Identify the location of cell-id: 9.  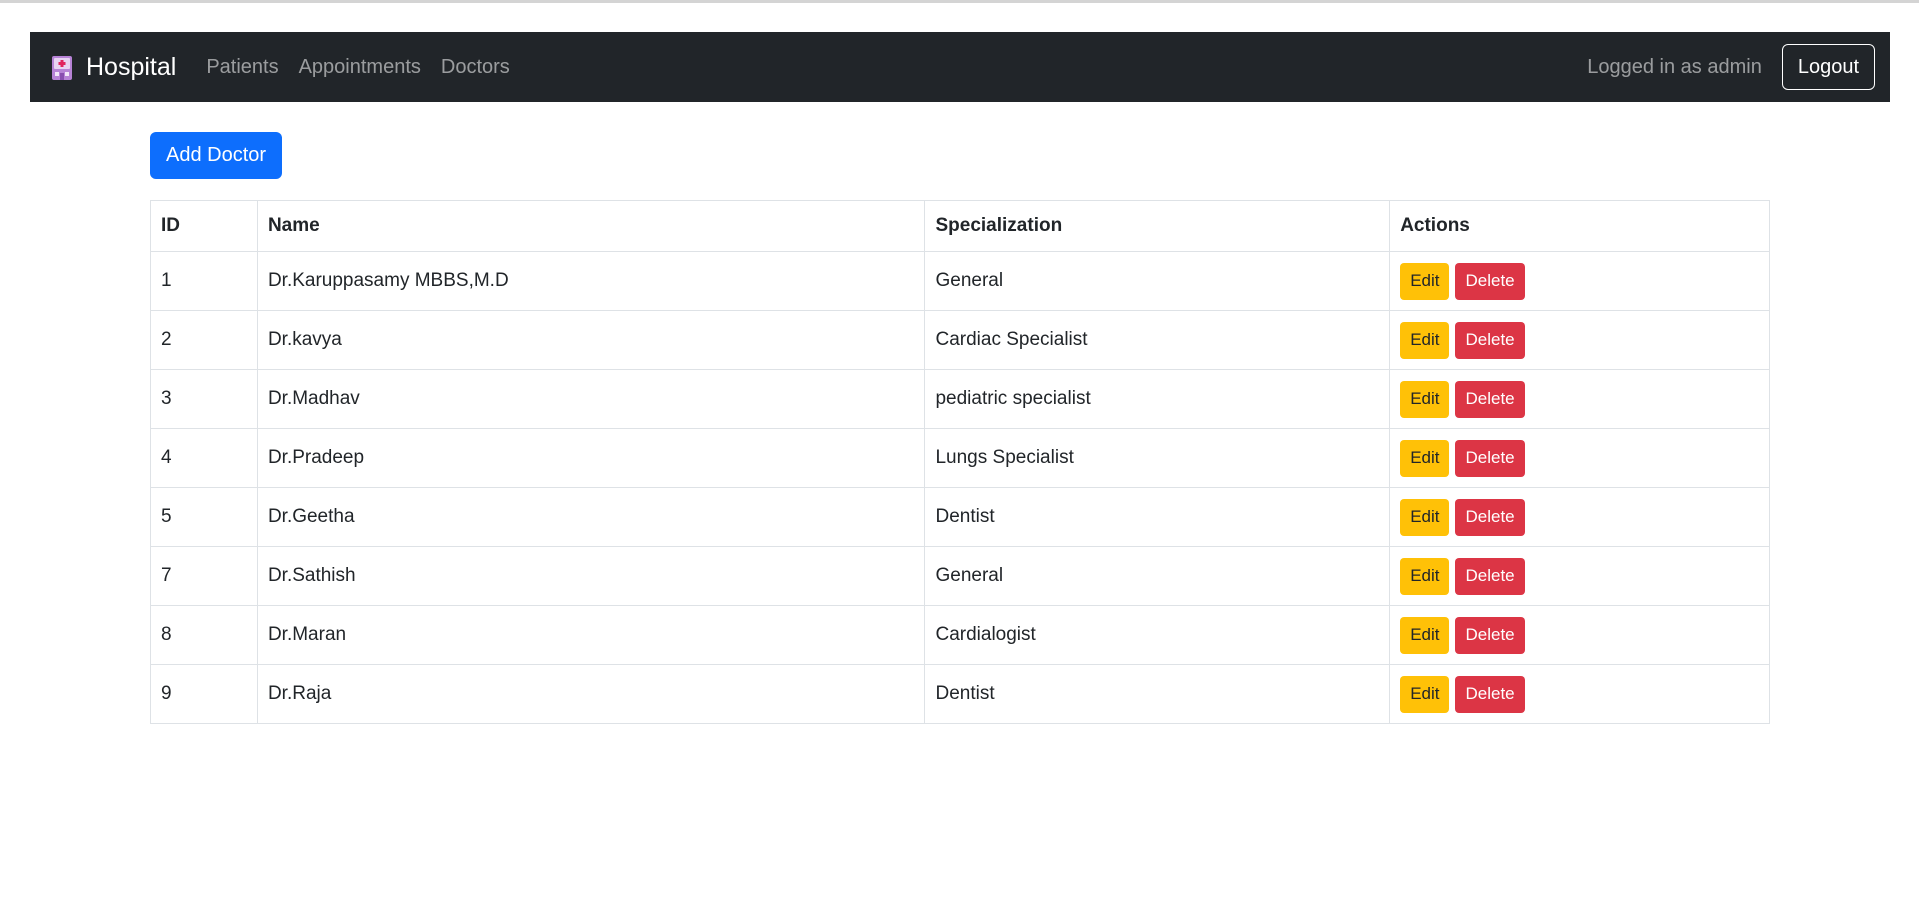
(204, 694).